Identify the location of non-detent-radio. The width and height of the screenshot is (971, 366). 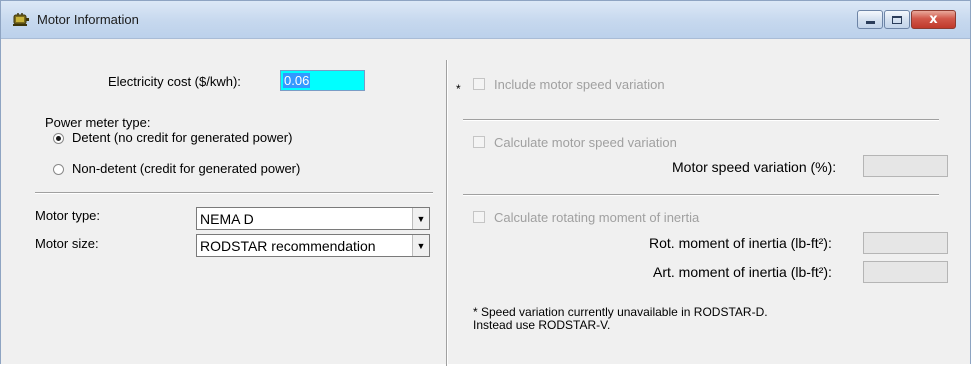
(58, 169).